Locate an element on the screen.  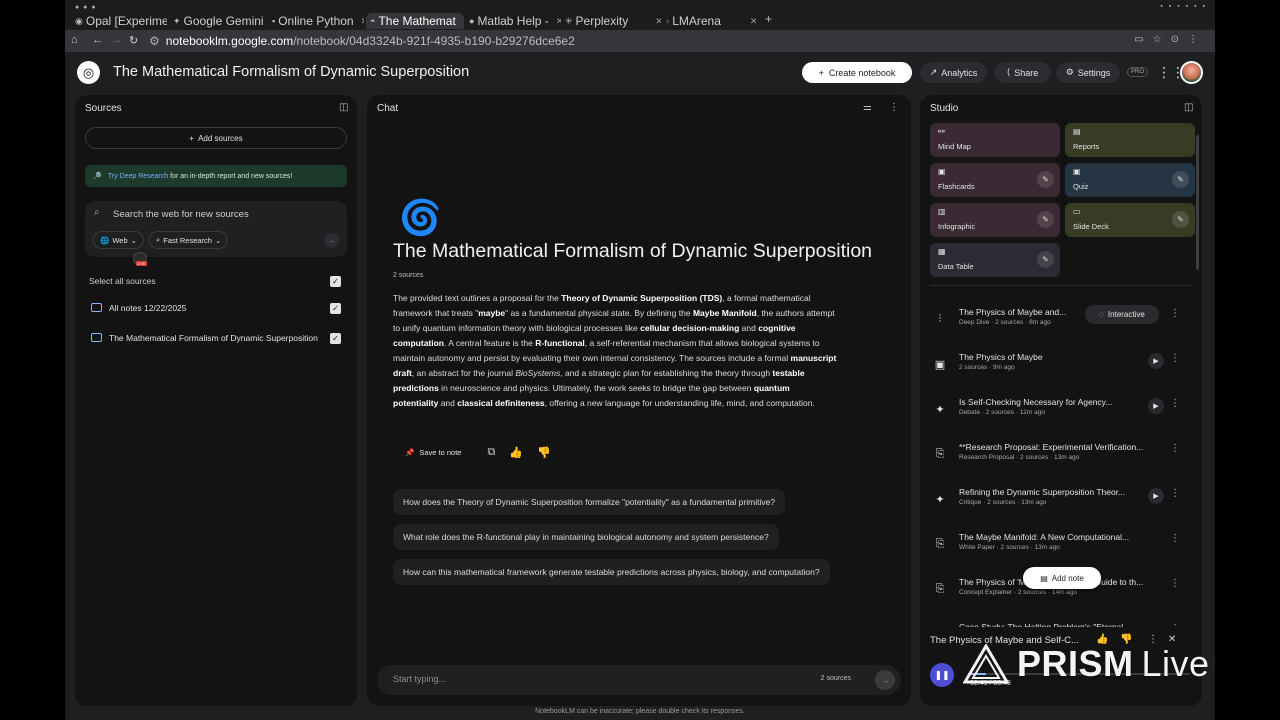
summary-segment: and is located at coordinates (448, 403).